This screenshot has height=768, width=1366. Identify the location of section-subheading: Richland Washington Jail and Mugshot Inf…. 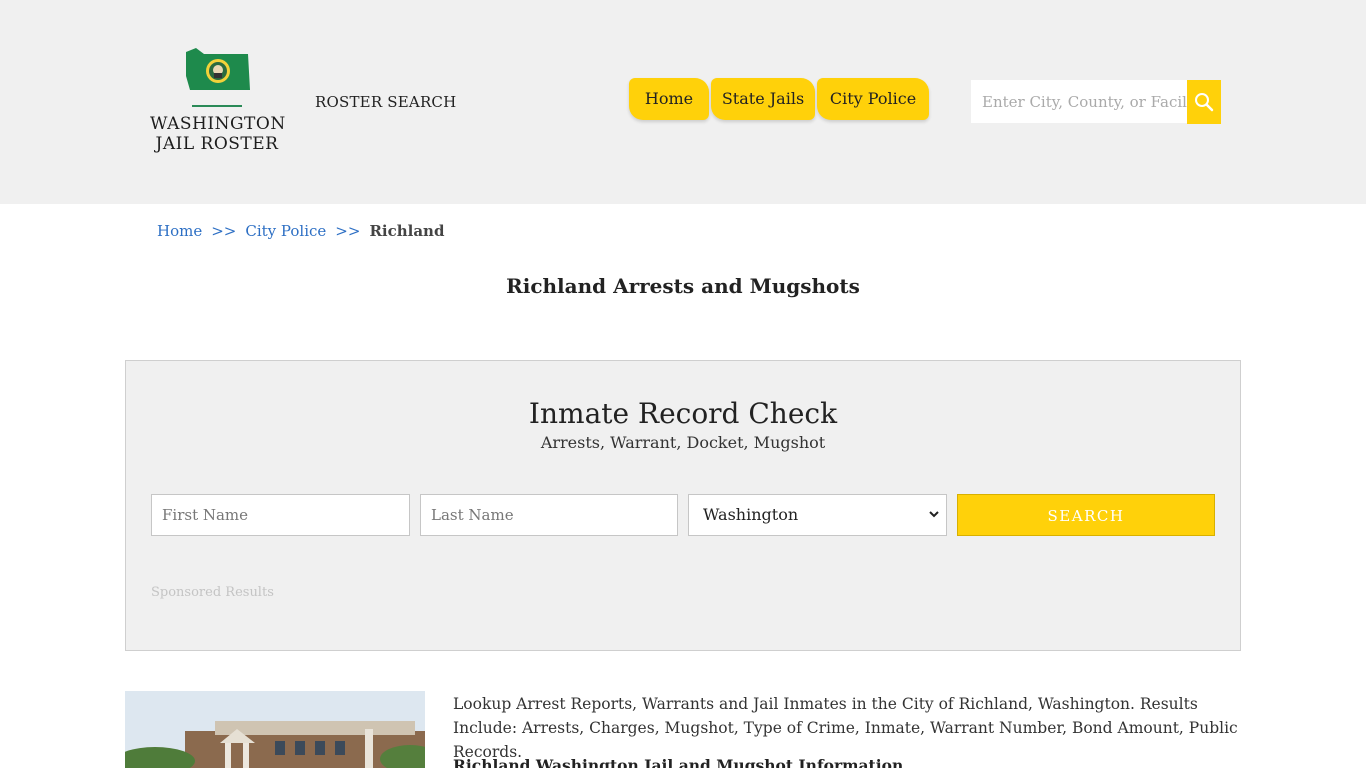
(678, 762).